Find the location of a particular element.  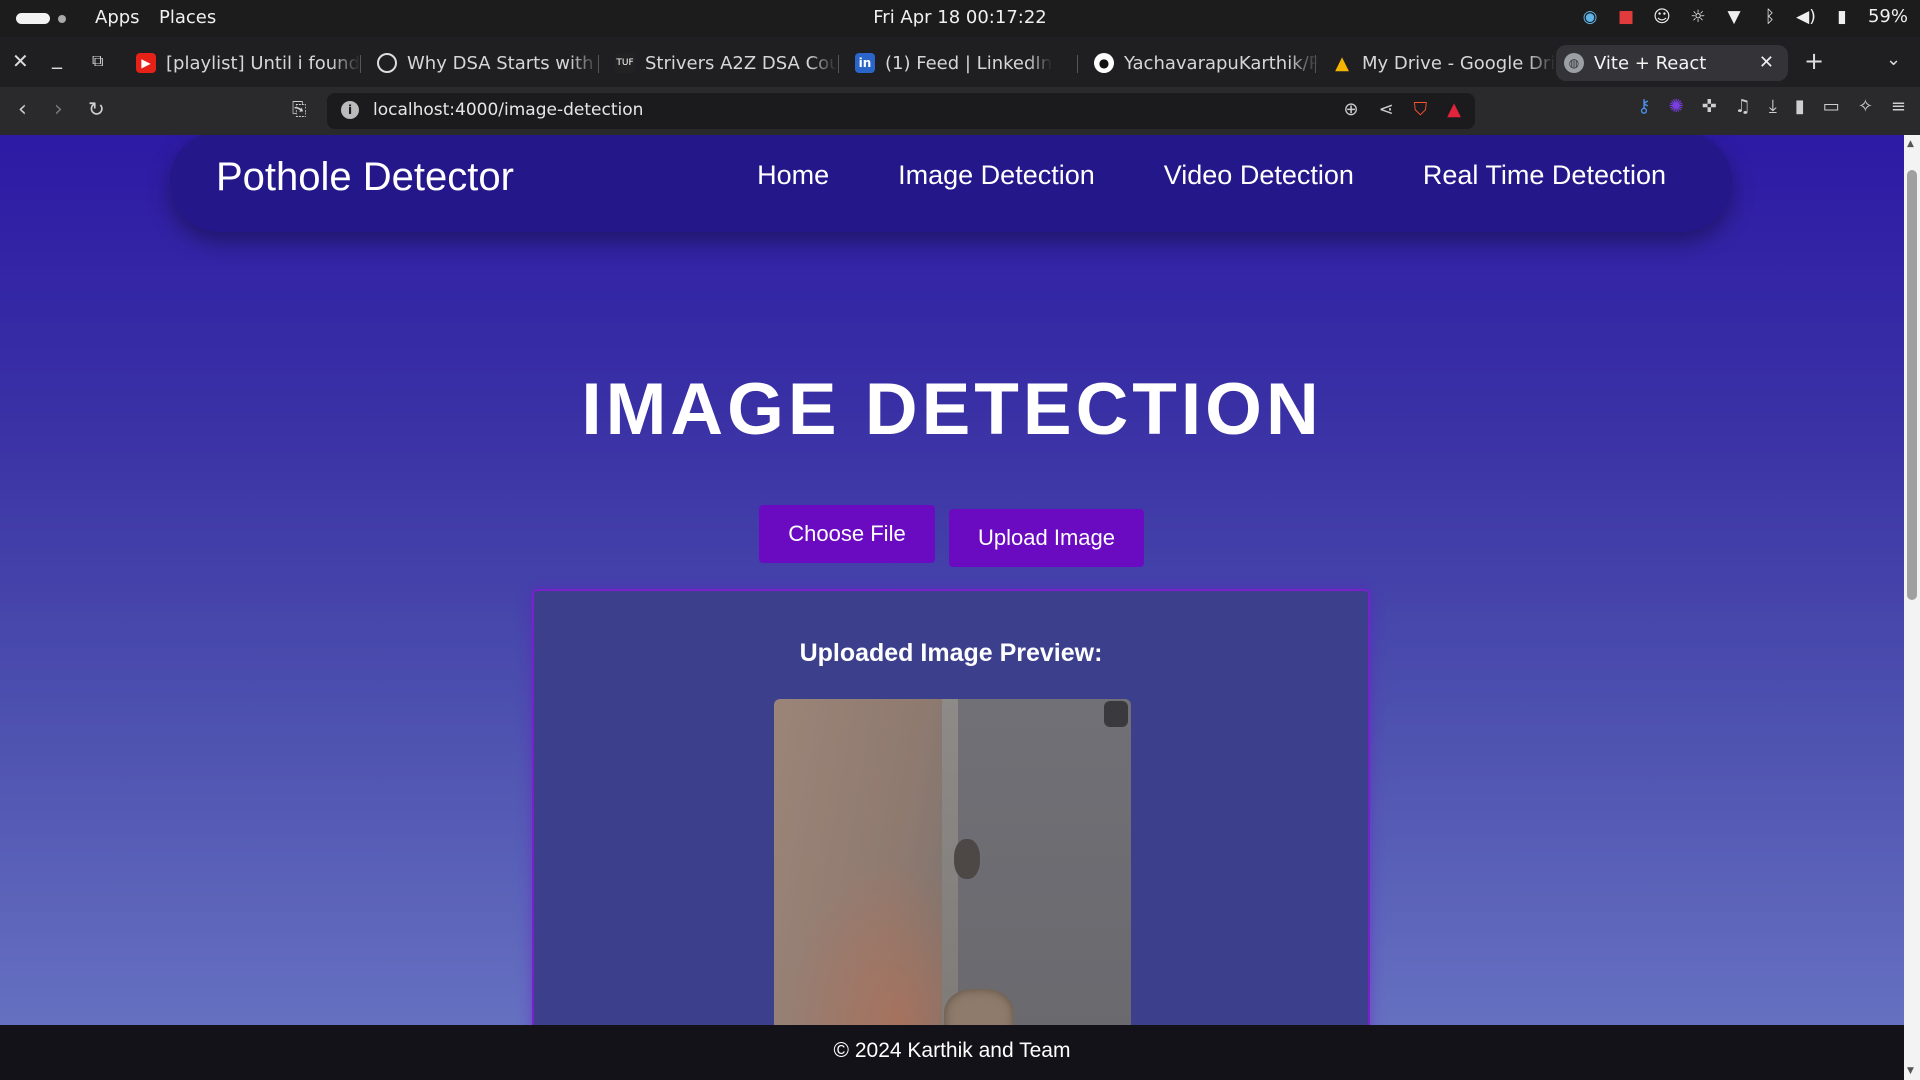

scrollbar-thumb is located at coordinates (1912, 385).